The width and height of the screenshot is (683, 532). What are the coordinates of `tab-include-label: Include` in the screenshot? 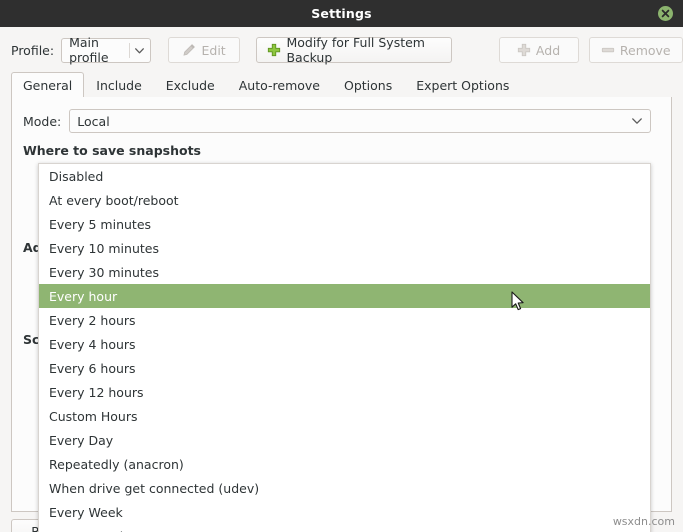 It's located at (119, 85).